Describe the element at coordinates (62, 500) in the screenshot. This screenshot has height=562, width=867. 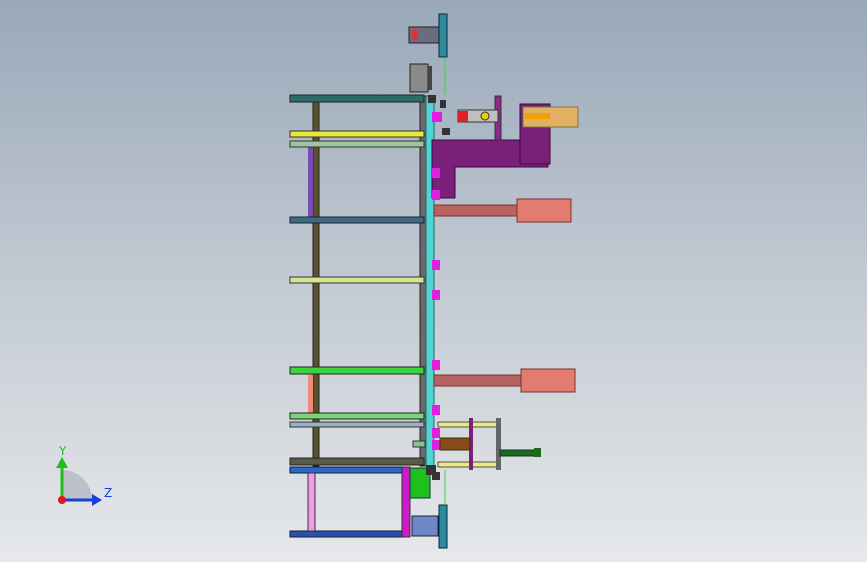
I see `x-axis-dot` at that location.